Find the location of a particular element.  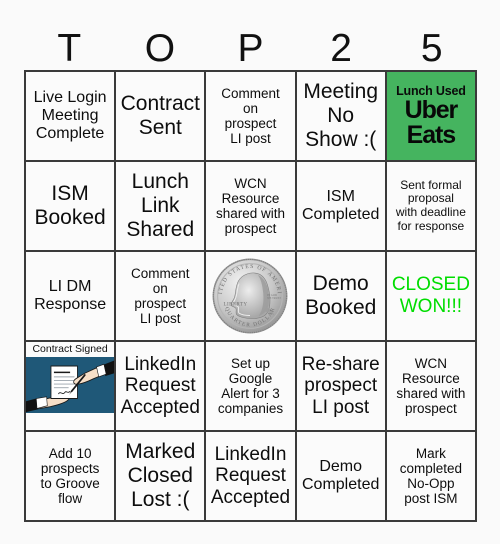

eats-wordmark: Eats is located at coordinates (431, 134).